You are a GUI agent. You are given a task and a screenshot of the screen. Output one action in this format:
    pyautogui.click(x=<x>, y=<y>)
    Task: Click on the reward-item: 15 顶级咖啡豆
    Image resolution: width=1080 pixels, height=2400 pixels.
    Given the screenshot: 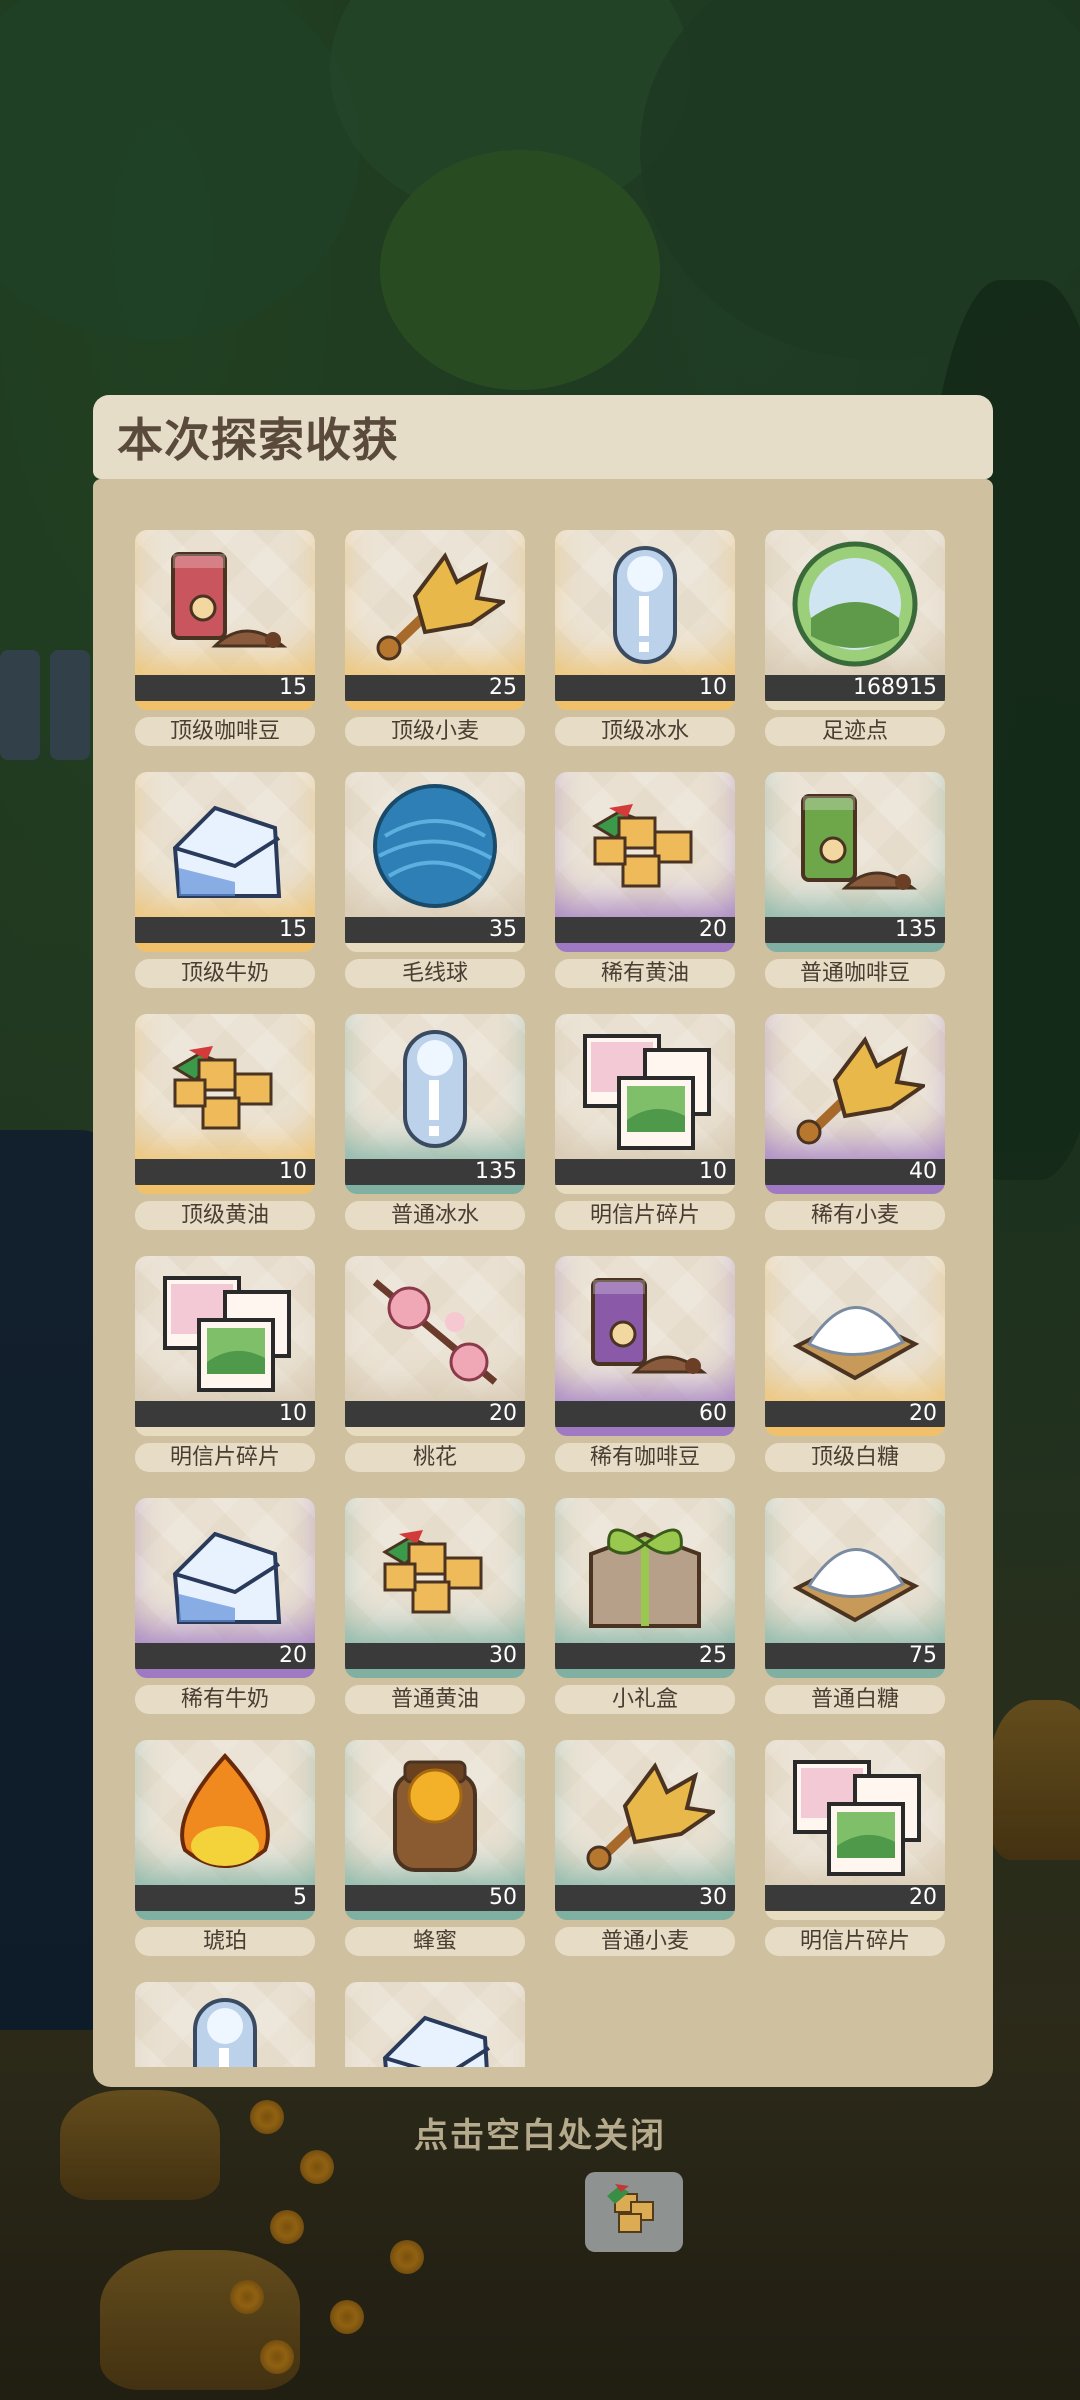 What is the action you would take?
    pyautogui.click(x=225, y=638)
    